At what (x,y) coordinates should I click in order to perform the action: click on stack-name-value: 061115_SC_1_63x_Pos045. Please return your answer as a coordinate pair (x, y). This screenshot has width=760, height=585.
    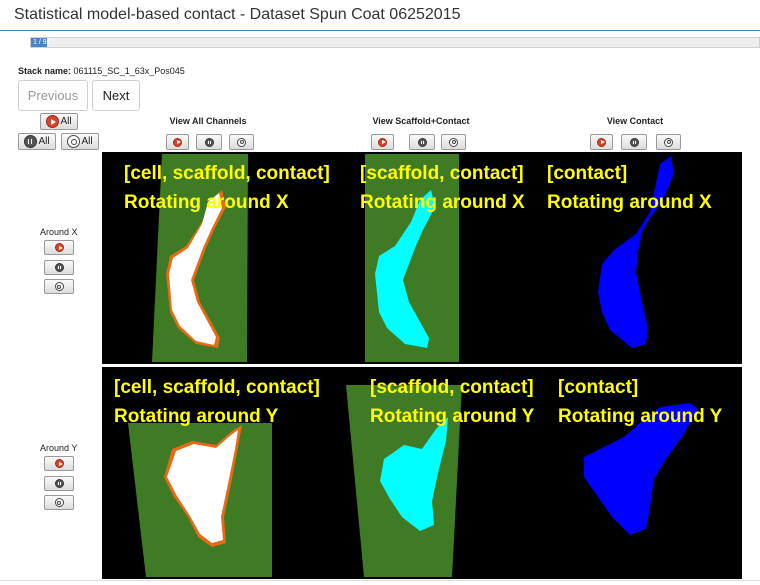
    Looking at the image, I should click on (129, 71).